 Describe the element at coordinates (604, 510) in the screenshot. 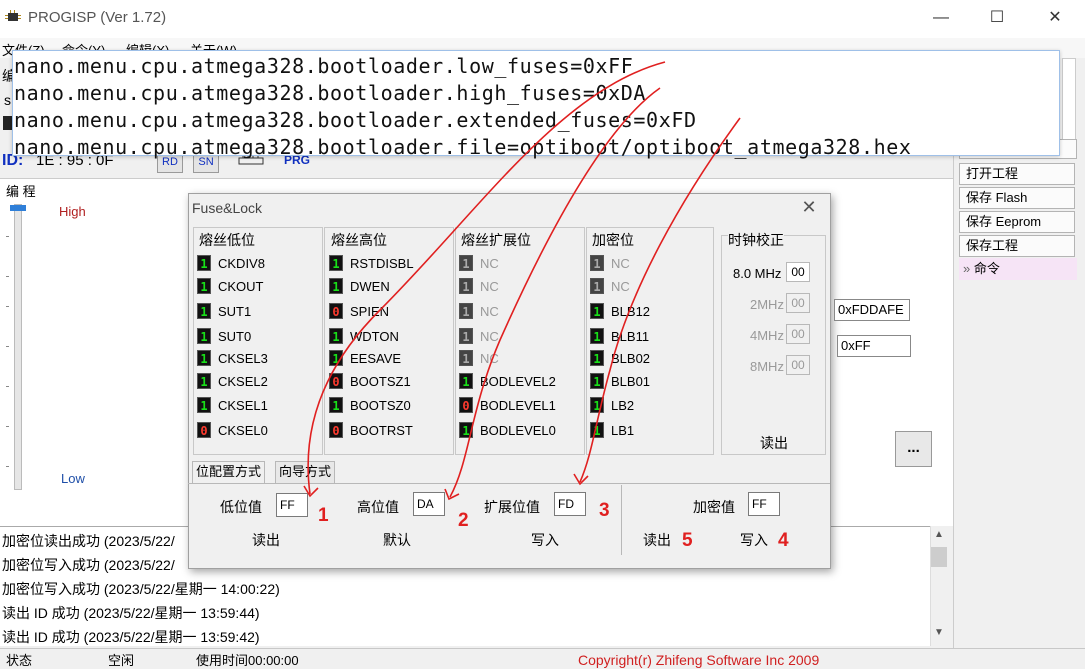

I see `annotation-3: 3` at that location.